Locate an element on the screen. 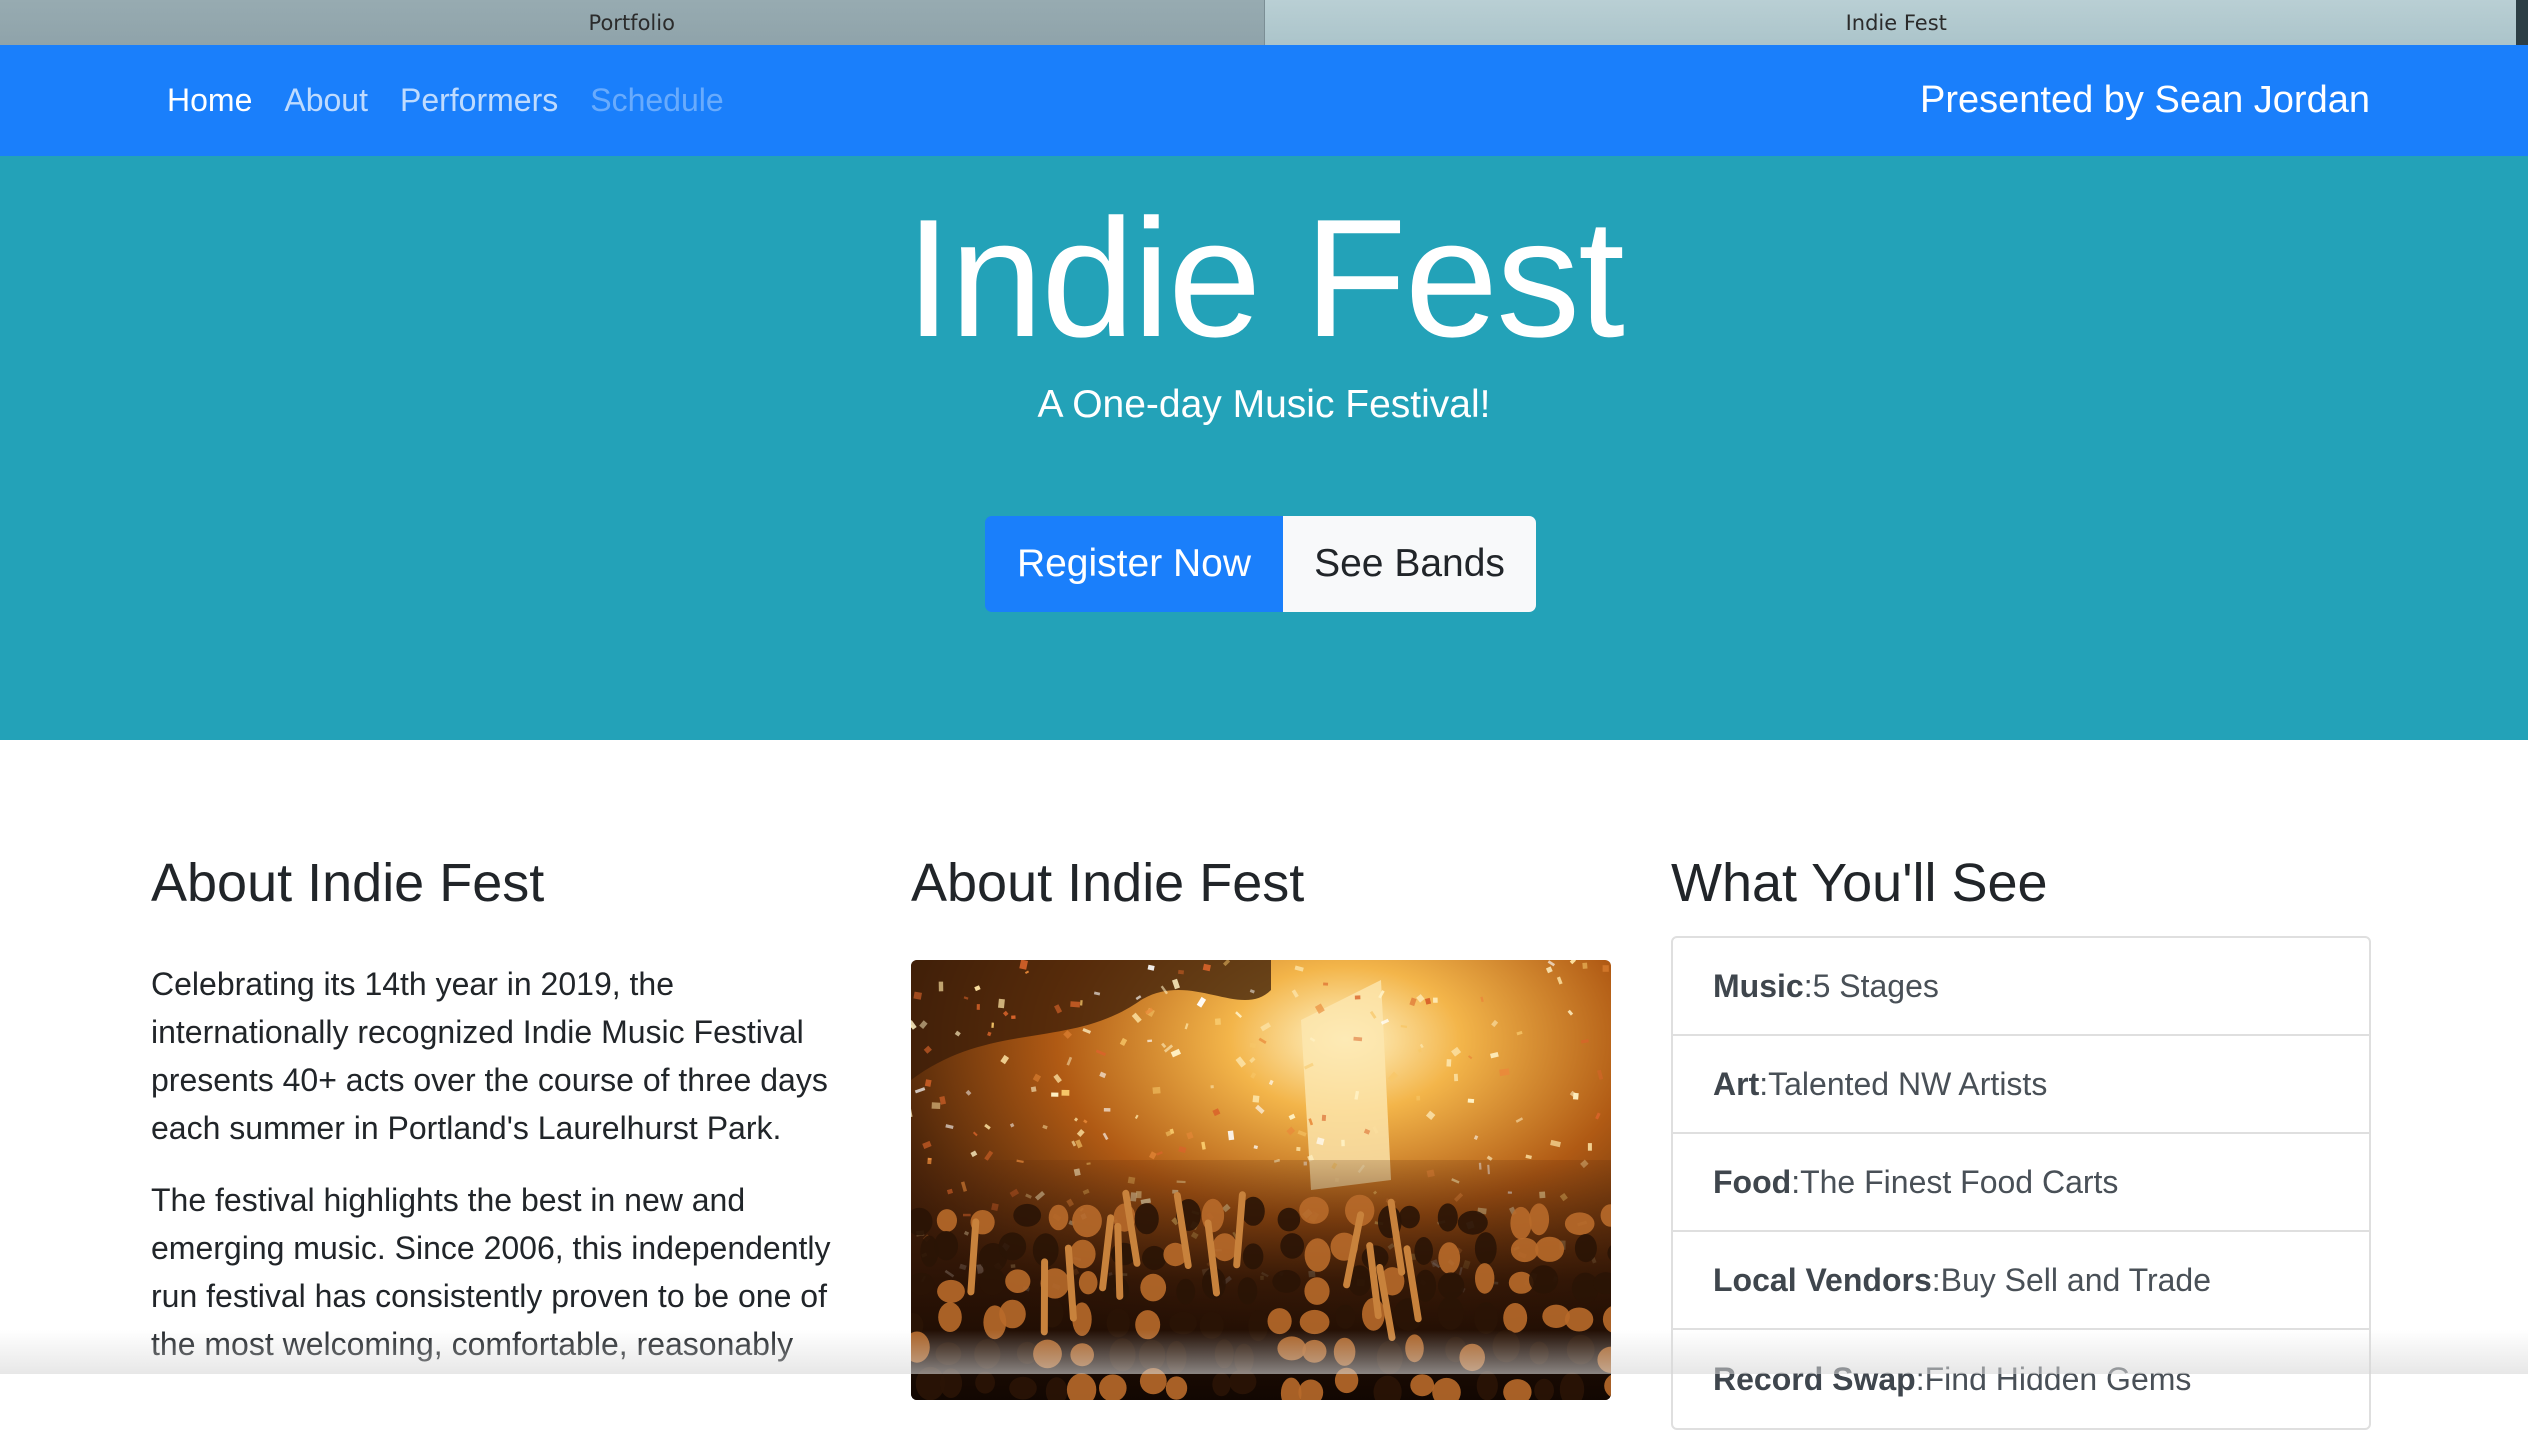 The height and width of the screenshot is (1430, 2528). nav-link-home: Home is located at coordinates (209, 100).